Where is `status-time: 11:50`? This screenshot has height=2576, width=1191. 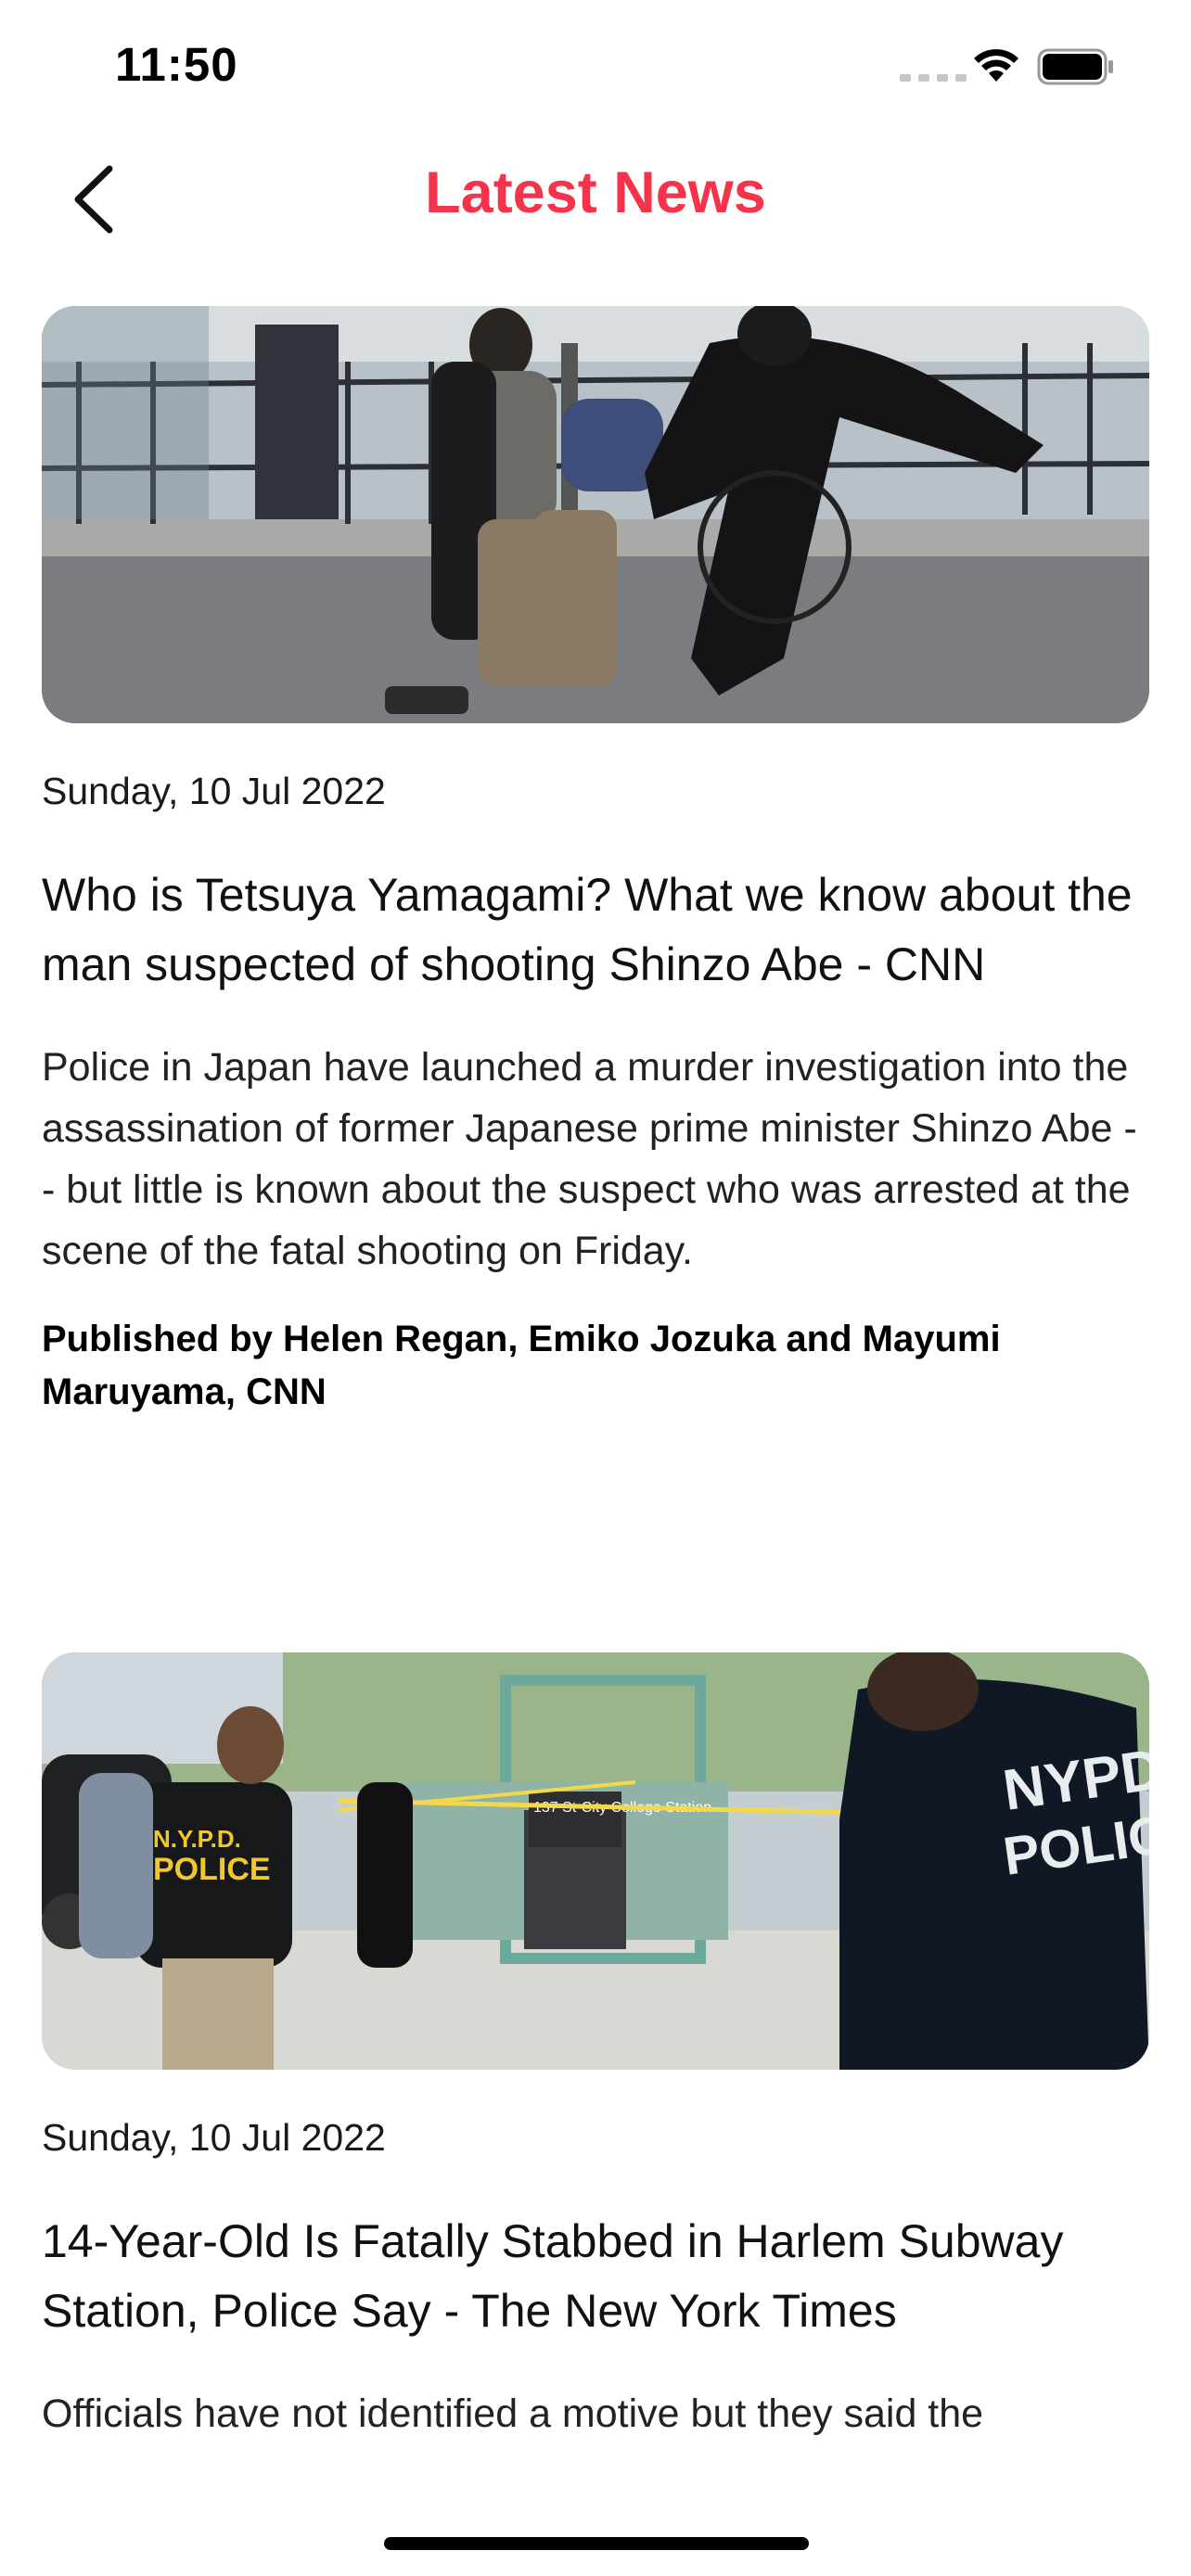
status-time: 11:50 is located at coordinates (177, 64).